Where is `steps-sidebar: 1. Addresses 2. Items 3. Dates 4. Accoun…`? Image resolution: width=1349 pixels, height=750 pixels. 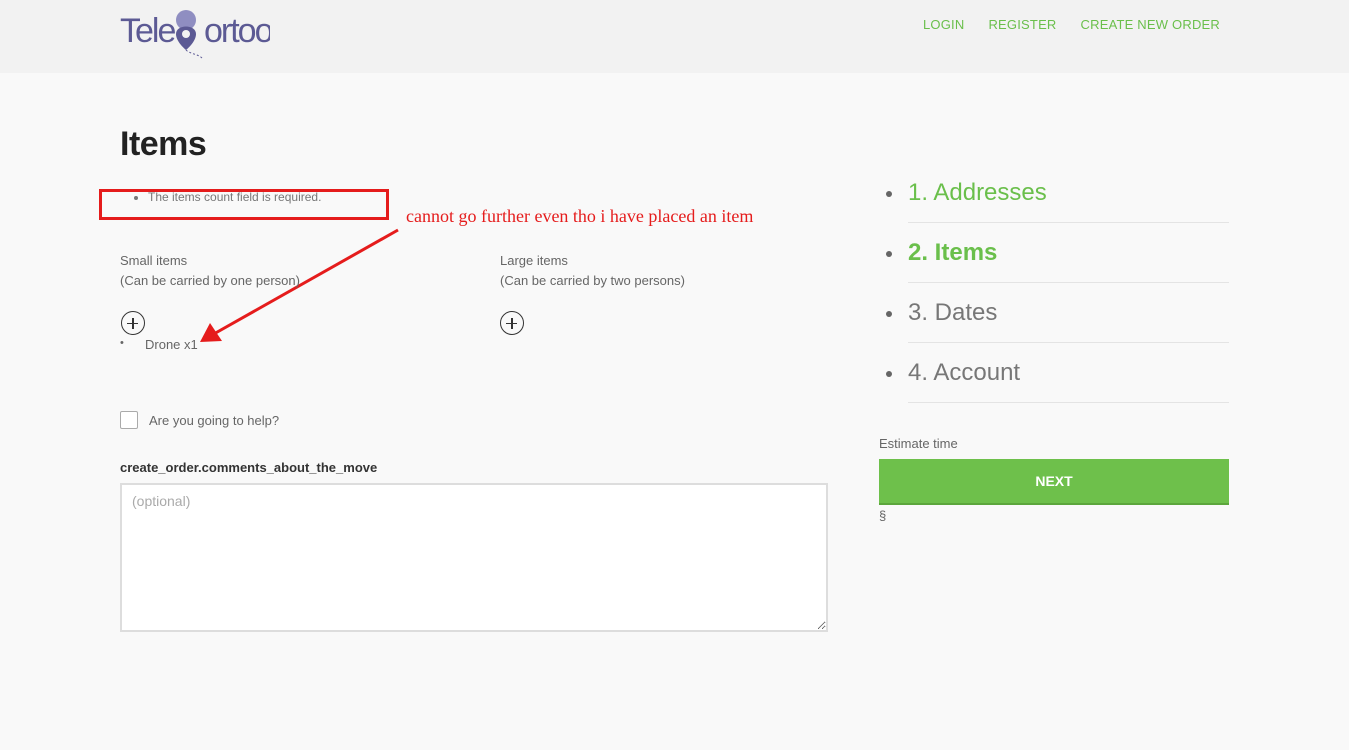 steps-sidebar: 1. Addresses 2. Items 3. Dates 4. Accoun… is located at coordinates (1054, 283).